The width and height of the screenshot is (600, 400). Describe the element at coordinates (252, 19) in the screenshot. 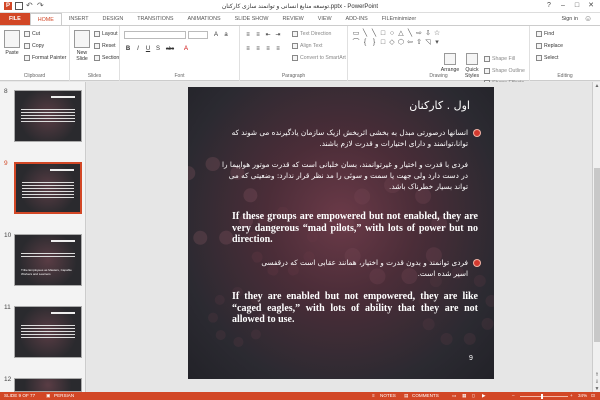

I see `tab-slide-show: SLIDE SHOW` at that location.